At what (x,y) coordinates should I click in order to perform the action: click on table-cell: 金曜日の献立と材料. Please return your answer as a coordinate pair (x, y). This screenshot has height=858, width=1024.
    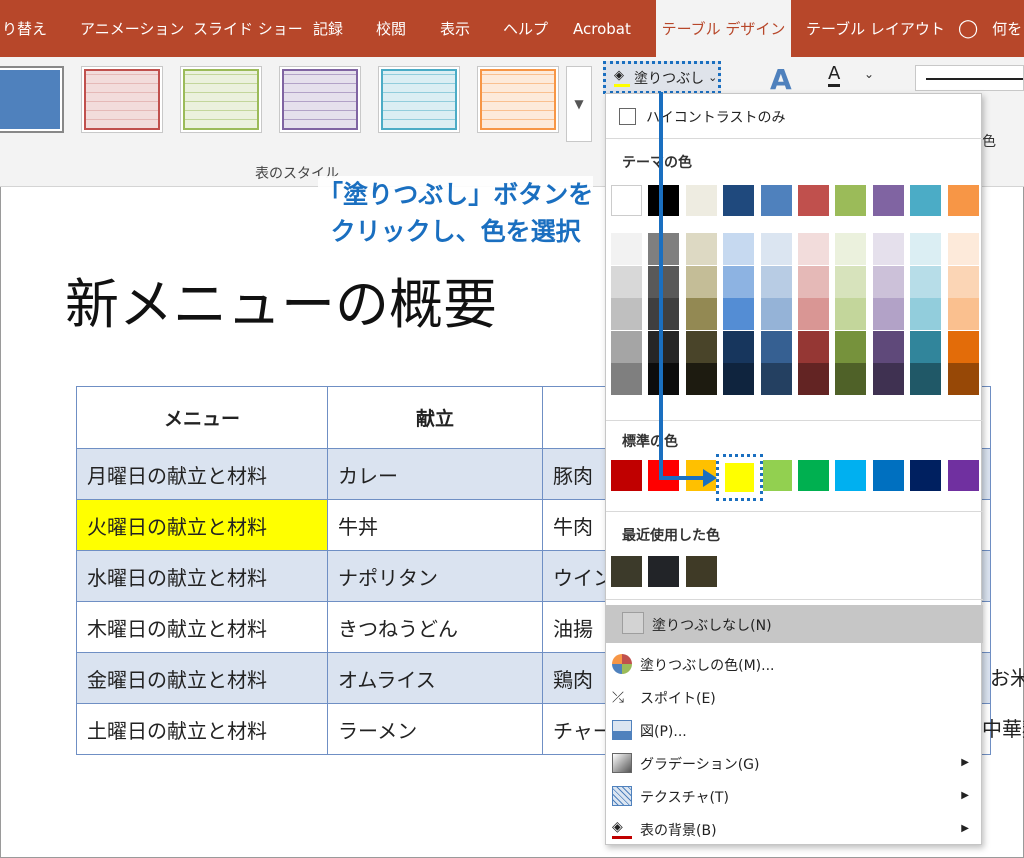
    Looking at the image, I should click on (202, 678).